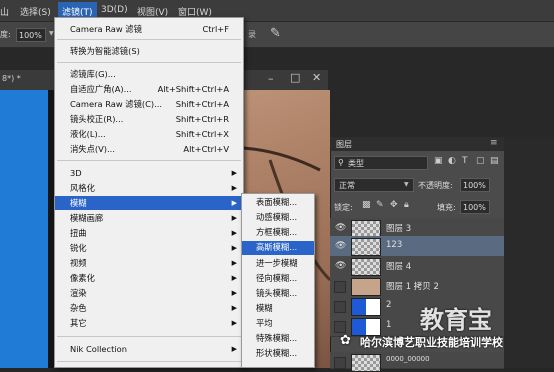 The image size is (554, 372). What do you see at coordinates (149, 29) in the screenshot?
I see `menu-item-camera-raw-filter: Camera Raw 滤镜 Ctrl+F` at bounding box center [149, 29].